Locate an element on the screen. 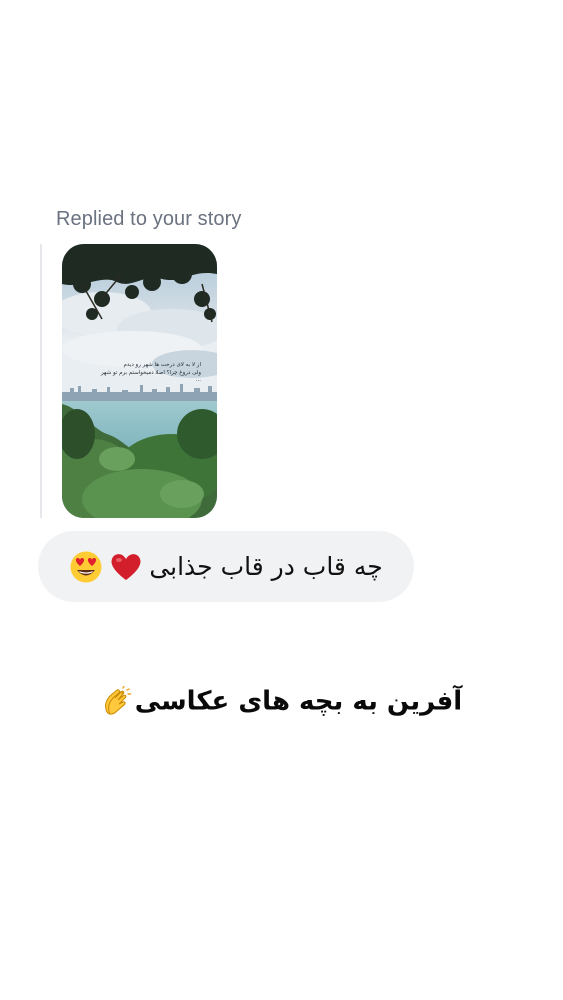  clap-icon is located at coordinates (117, 700).